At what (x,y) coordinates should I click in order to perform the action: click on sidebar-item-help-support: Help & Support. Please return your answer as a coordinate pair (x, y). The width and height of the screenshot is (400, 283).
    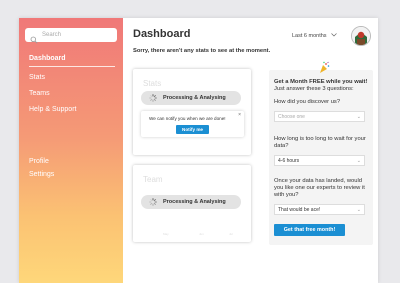
    Looking at the image, I should click on (52, 109).